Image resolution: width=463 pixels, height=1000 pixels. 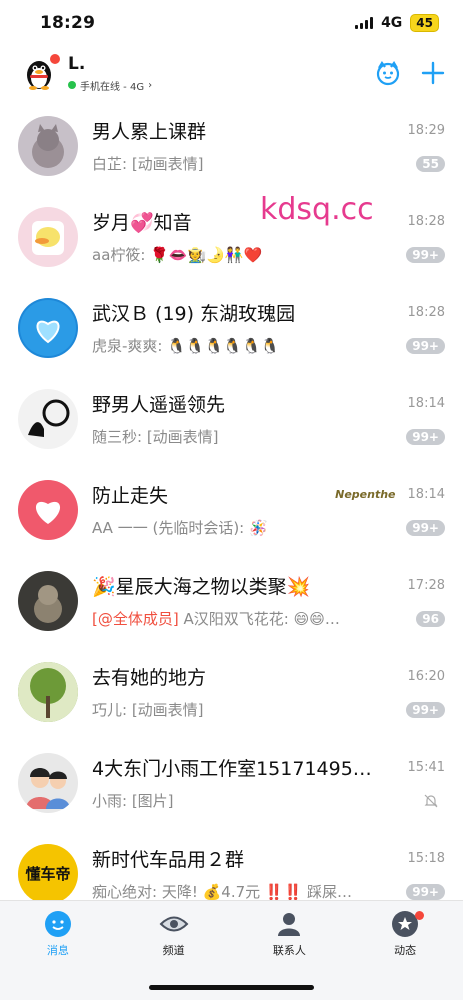 I want to click on chat-time: 18:29, so click(x=426, y=130).